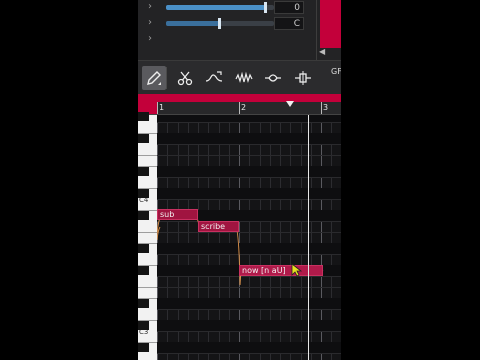 This screenshot has width=480, height=360. I want to click on playhead-marker-icon, so click(290, 104).